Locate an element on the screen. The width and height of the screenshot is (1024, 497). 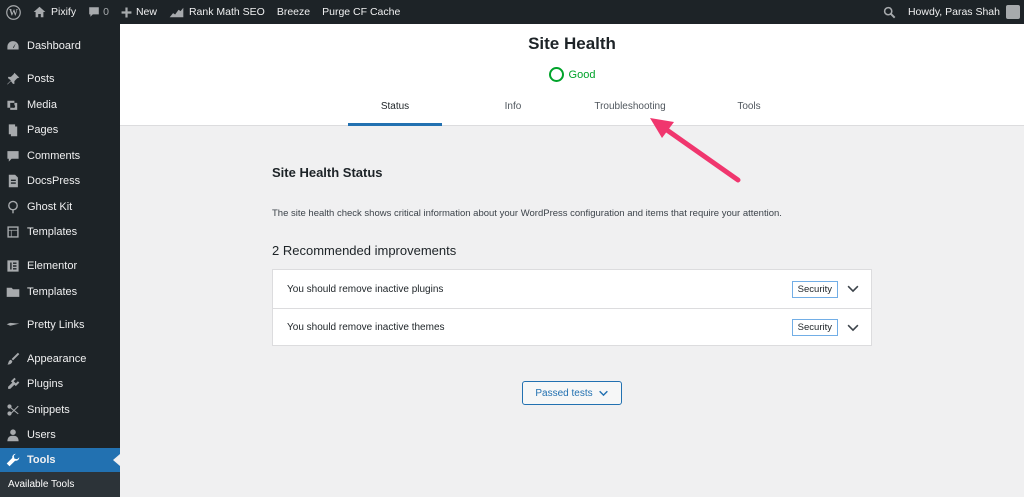
sidebar-item-label: Pretty Links is located at coordinates (56, 325).